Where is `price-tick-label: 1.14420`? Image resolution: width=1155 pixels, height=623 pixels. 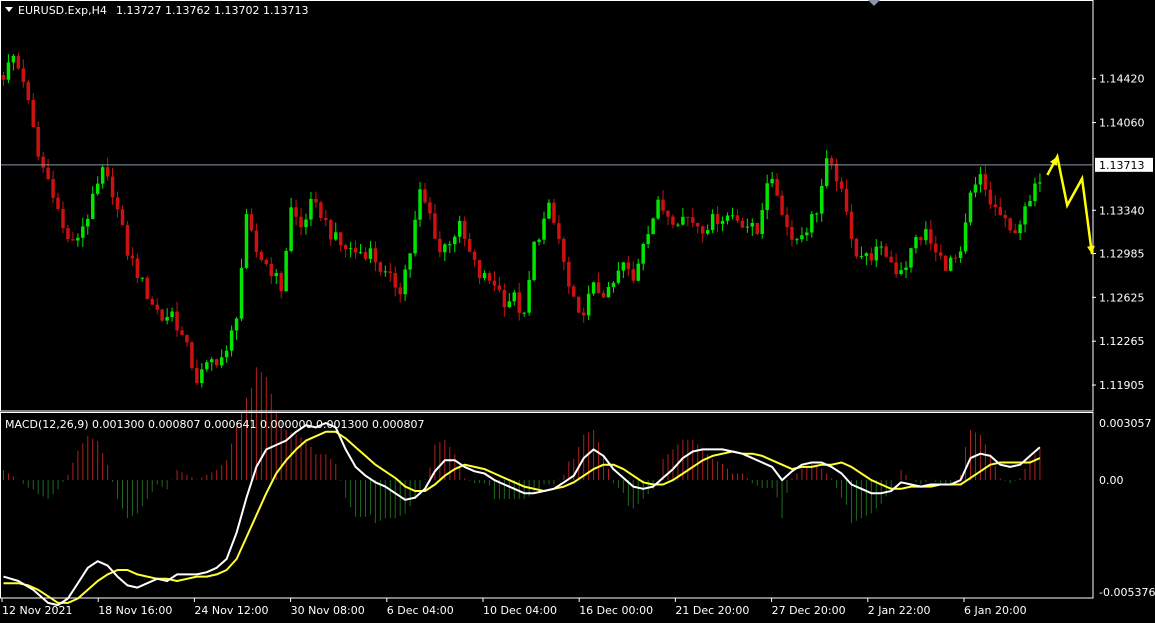
price-tick-label: 1.14420 is located at coordinates (1122, 79).